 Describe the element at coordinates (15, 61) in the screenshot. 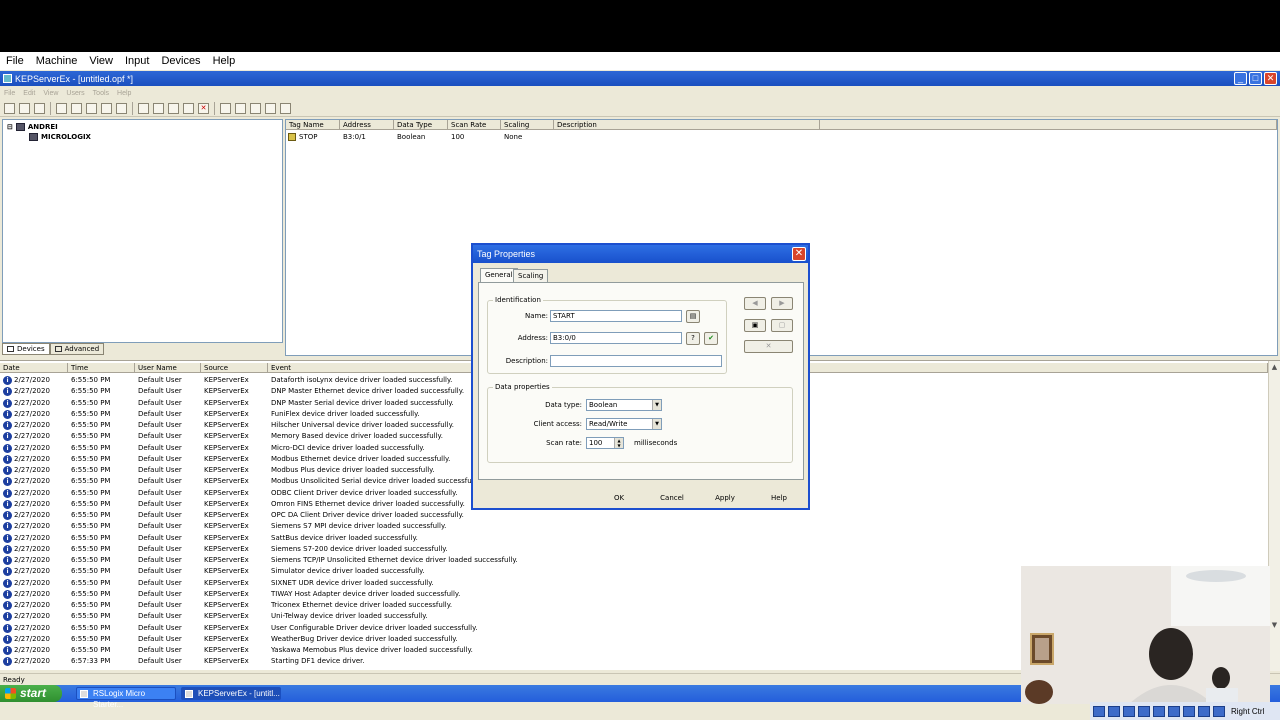

I see `menu-file: File` at that location.